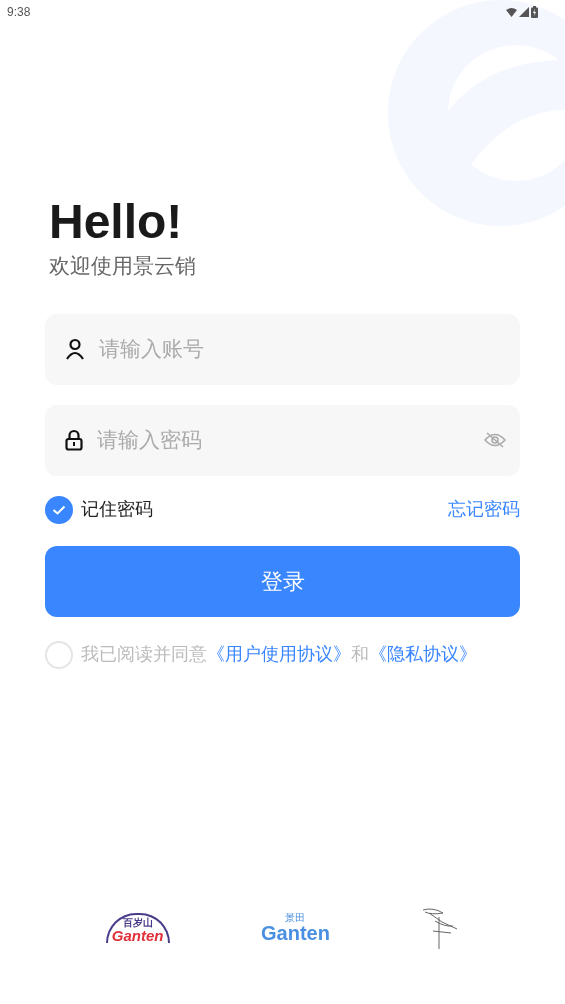 The width and height of the screenshot is (565, 1004). What do you see at coordinates (137, 928) in the screenshot?
I see `brand-logo: 百岁山 Ganten` at bounding box center [137, 928].